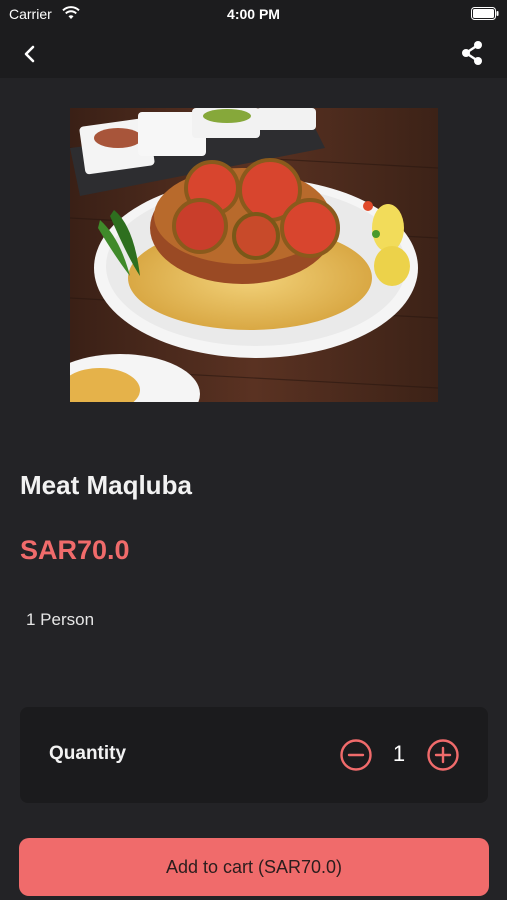 Image resolution: width=507 pixels, height=900 pixels. I want to click on status-time: 4:00 PM, so click(253, 14).